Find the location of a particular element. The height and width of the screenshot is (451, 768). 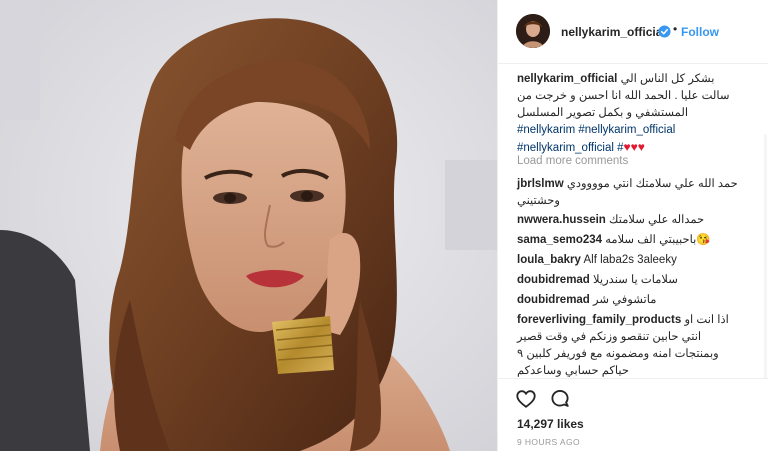

comment-text: انتي حابين تنقصو وزنكم في وقت قصير is located at coordinates (609, 337).